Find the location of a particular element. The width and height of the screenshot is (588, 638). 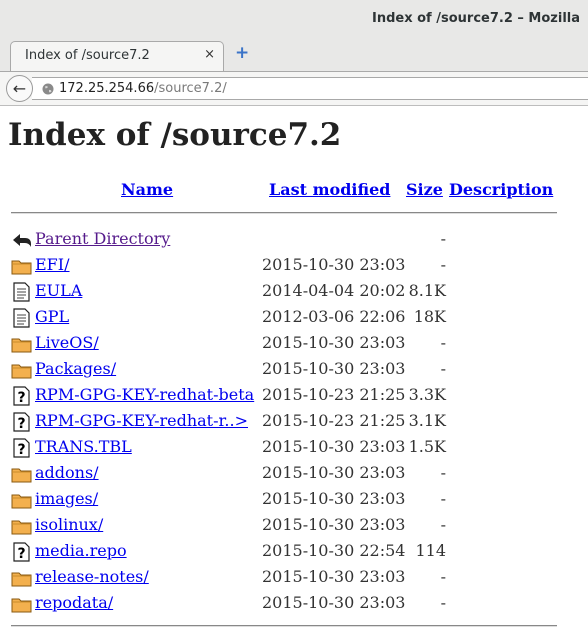

file-row: release-notes/2015-10-30 23:03 - is located at coordinates (294, 577).